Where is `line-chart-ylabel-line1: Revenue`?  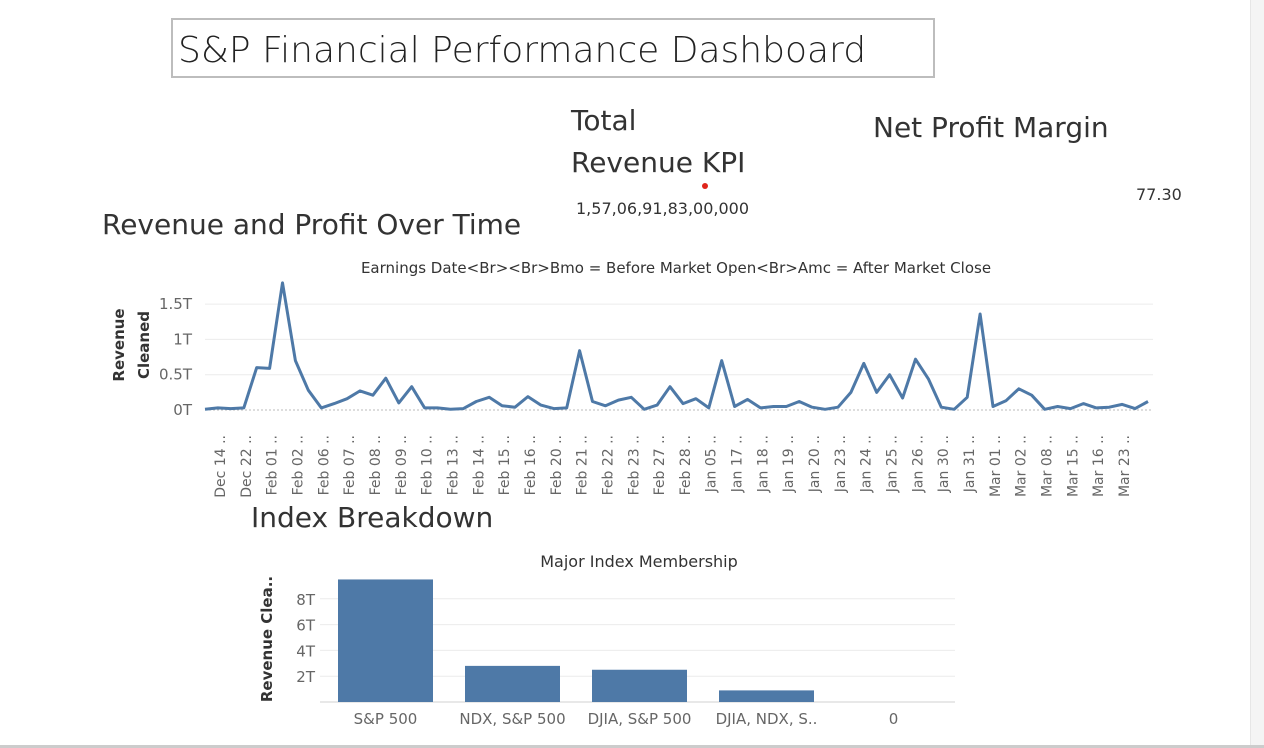
line-chart-ylabel-line1: Revenue is located at coordinates (119, 344).